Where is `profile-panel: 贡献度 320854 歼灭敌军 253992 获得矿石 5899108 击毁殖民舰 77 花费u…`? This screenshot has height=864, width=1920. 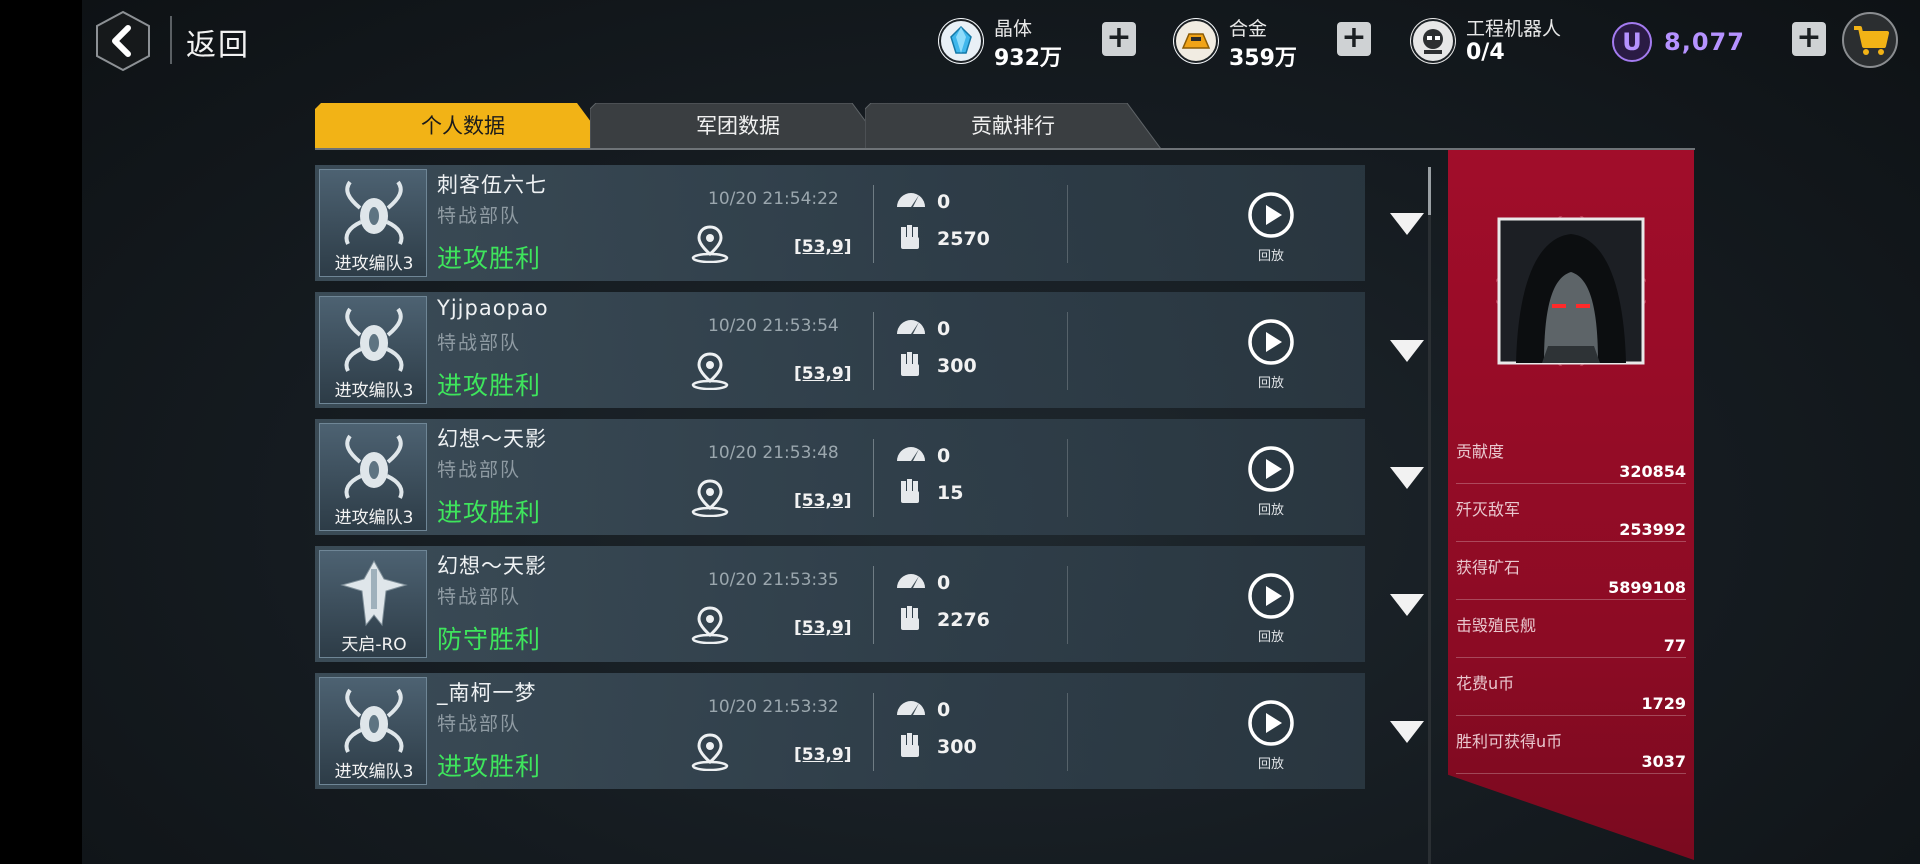 profile-panel: 贡献度 320854 歼灭敌军 253992 获得矿石 5899108 击毁殖民舰 77 花费u… is located at coordinates (1571, 505).